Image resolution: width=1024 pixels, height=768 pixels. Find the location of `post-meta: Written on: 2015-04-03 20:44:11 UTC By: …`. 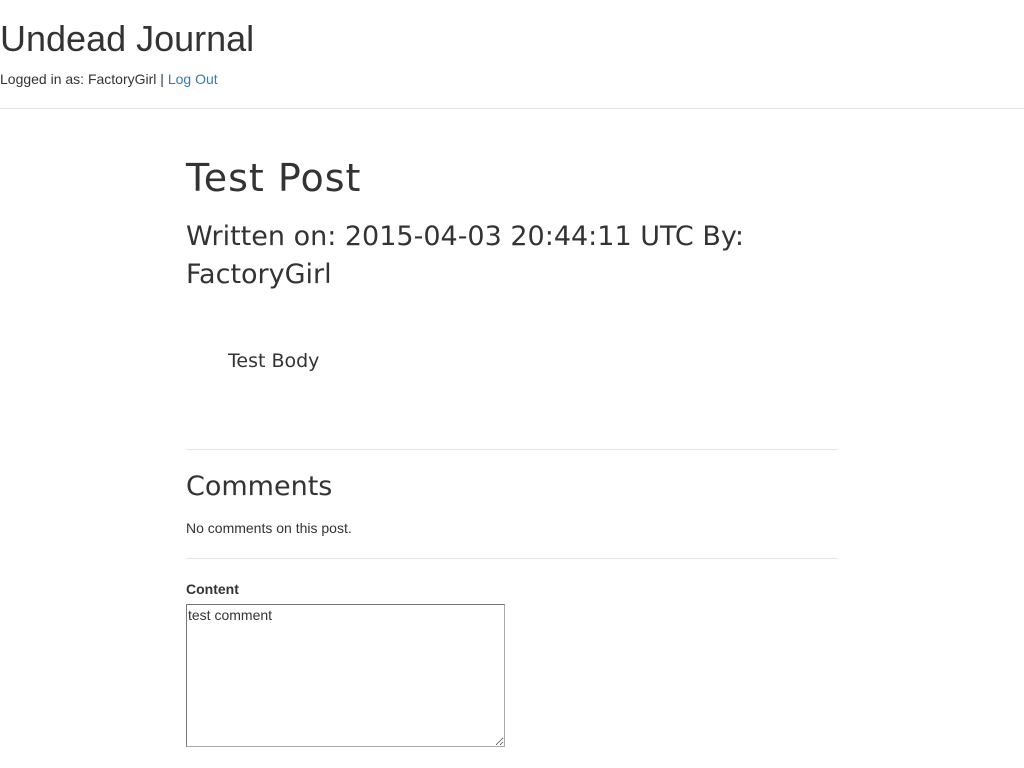

post-meta: Written on: 2015-04-03 20:44:11 UTC By: … is located at coordinates (465, 255).